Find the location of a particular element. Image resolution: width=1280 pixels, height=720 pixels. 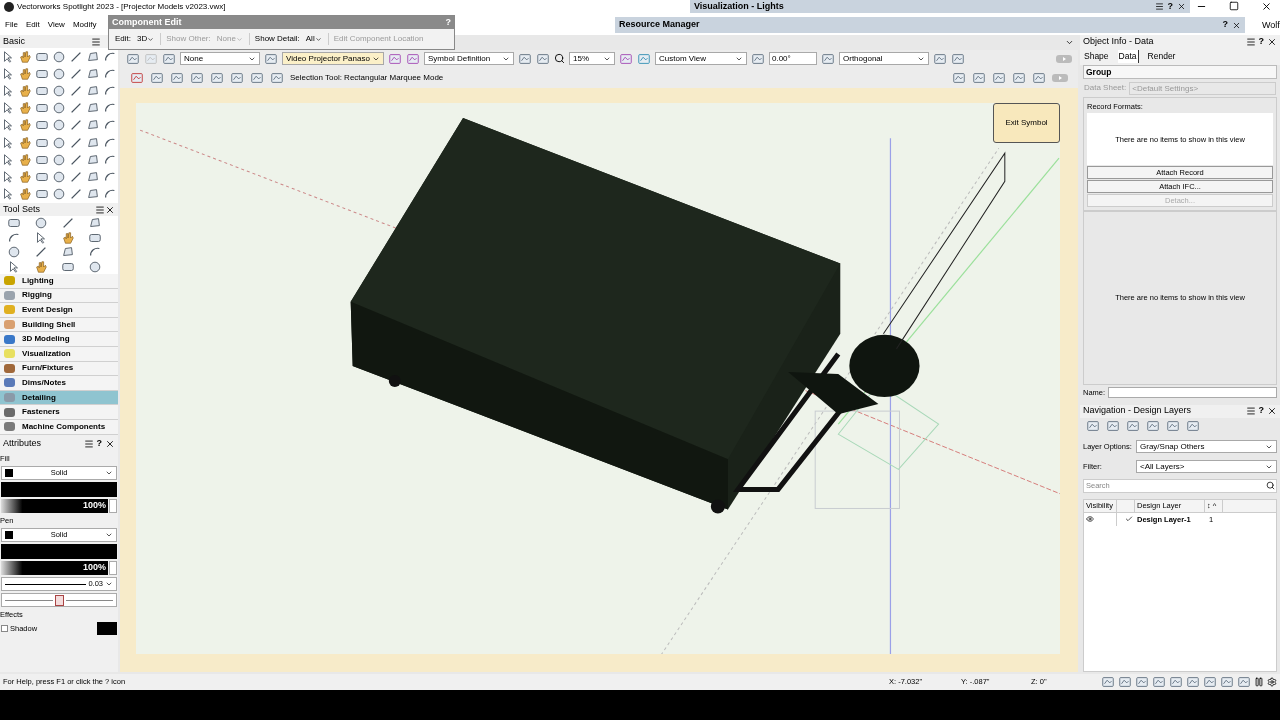

layer-options-dropdown: Gray/Snap Others is located at coordinates (1206, 447).